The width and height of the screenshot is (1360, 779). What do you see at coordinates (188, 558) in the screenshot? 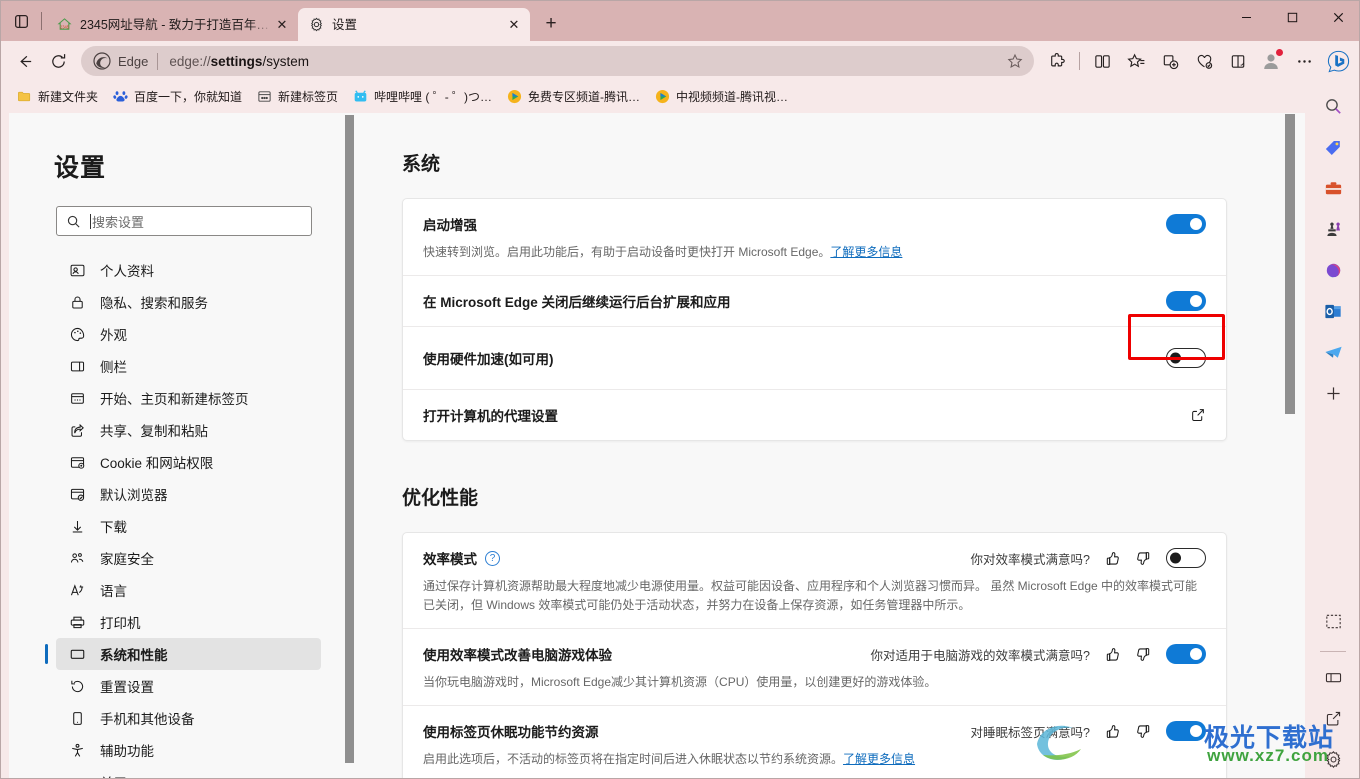
I see `sidebar-item-family-safety: 家庭安全` at bounding box center [188, 558].